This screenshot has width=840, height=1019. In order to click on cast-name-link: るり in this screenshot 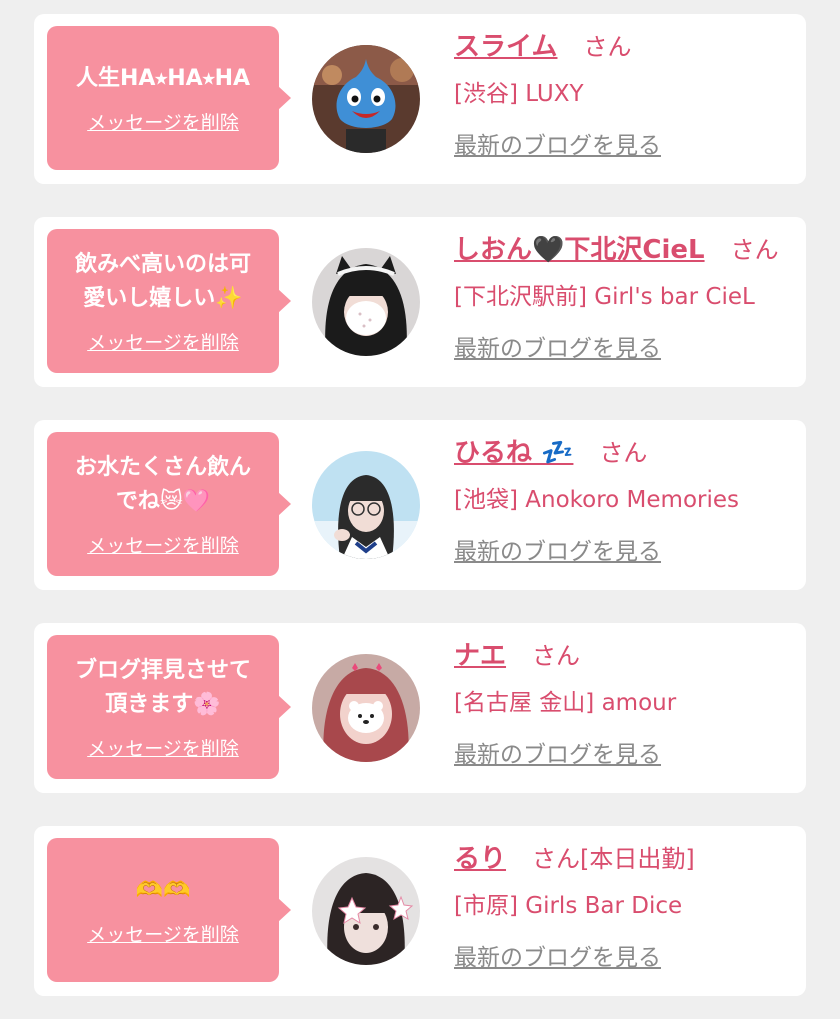, I will do `click(480, 856)`.